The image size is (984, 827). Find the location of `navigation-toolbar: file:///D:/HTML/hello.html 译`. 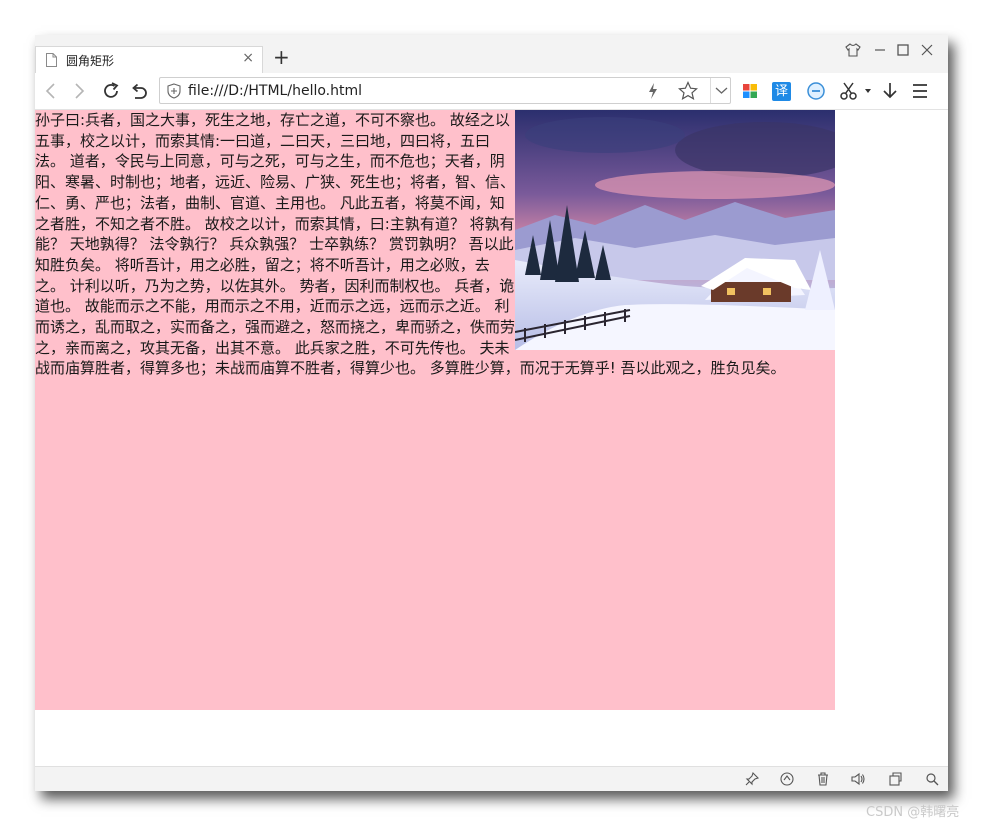

navigation-toolbar: file:///D:/HTML/hello.html 译 is located at coordinates (491, 91).